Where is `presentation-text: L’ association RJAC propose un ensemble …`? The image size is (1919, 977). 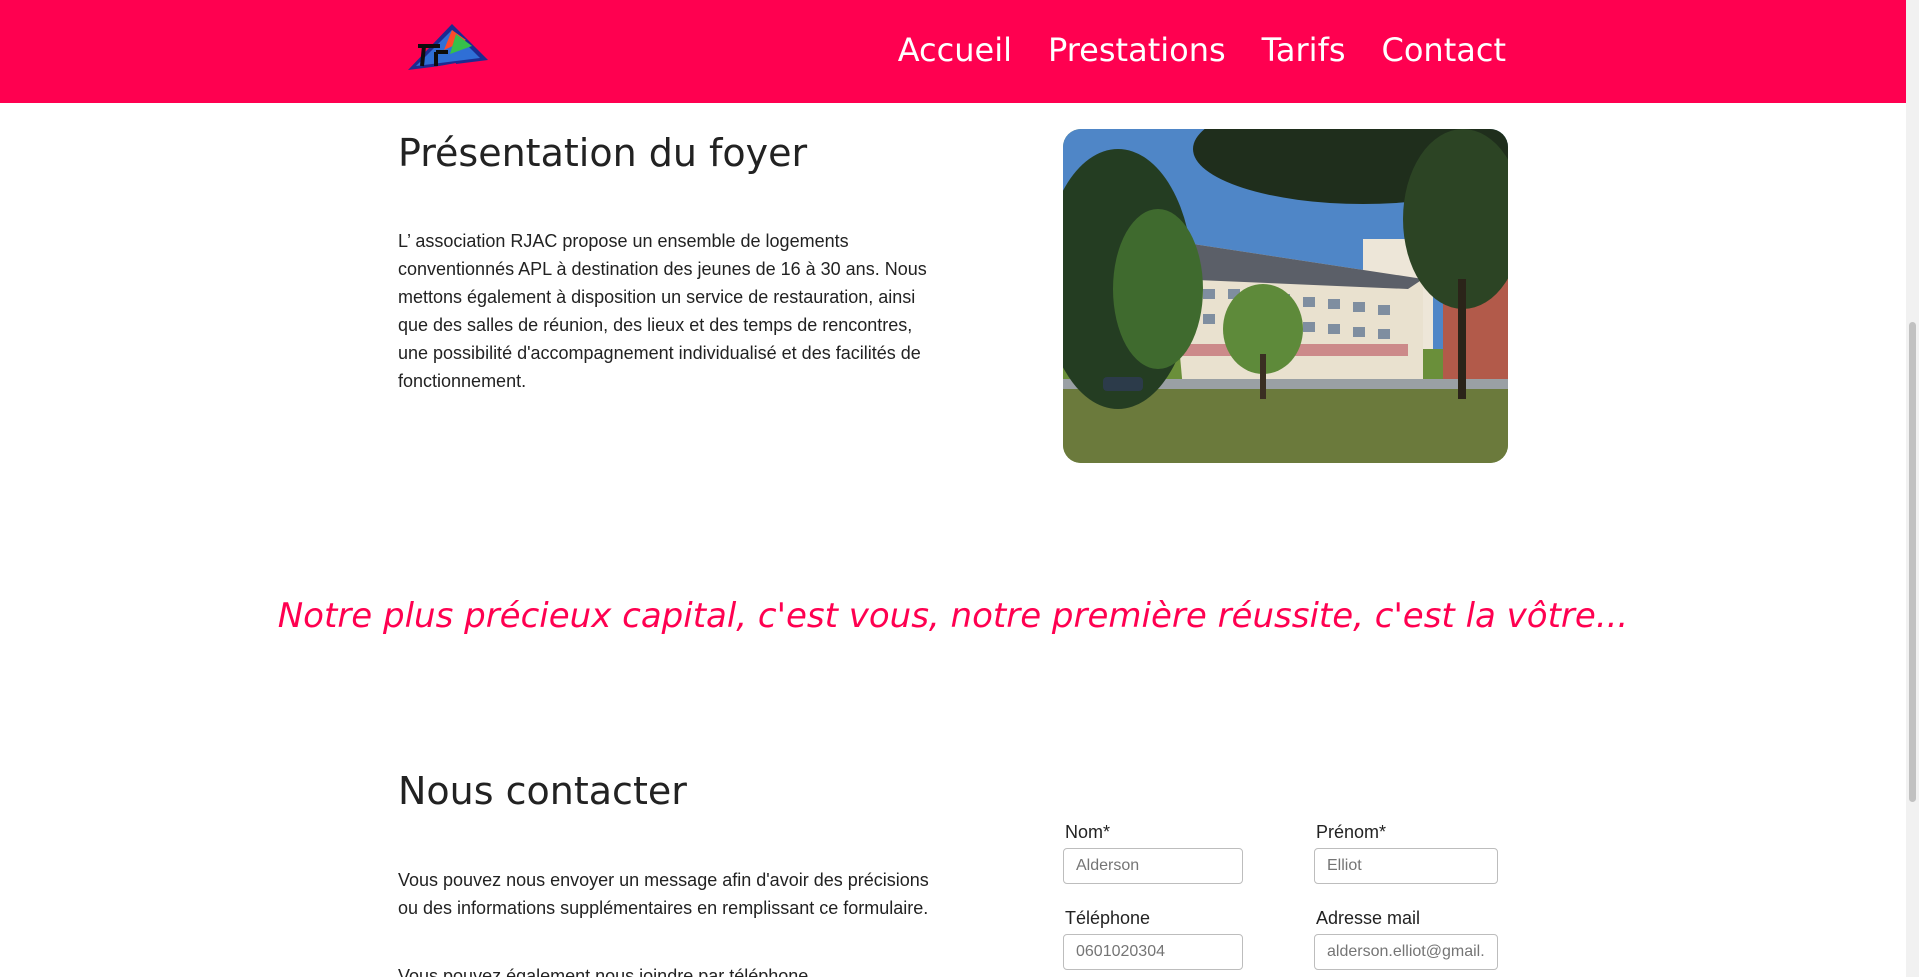
presentation-text: L’ association RJAC propose un ensemble … is located at coordinates (662, 311).